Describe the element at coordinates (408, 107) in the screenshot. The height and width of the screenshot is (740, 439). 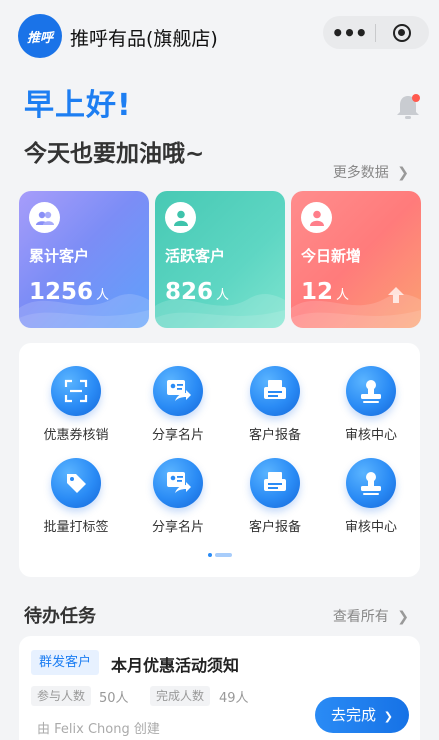
I see `bell-icon` at that location.